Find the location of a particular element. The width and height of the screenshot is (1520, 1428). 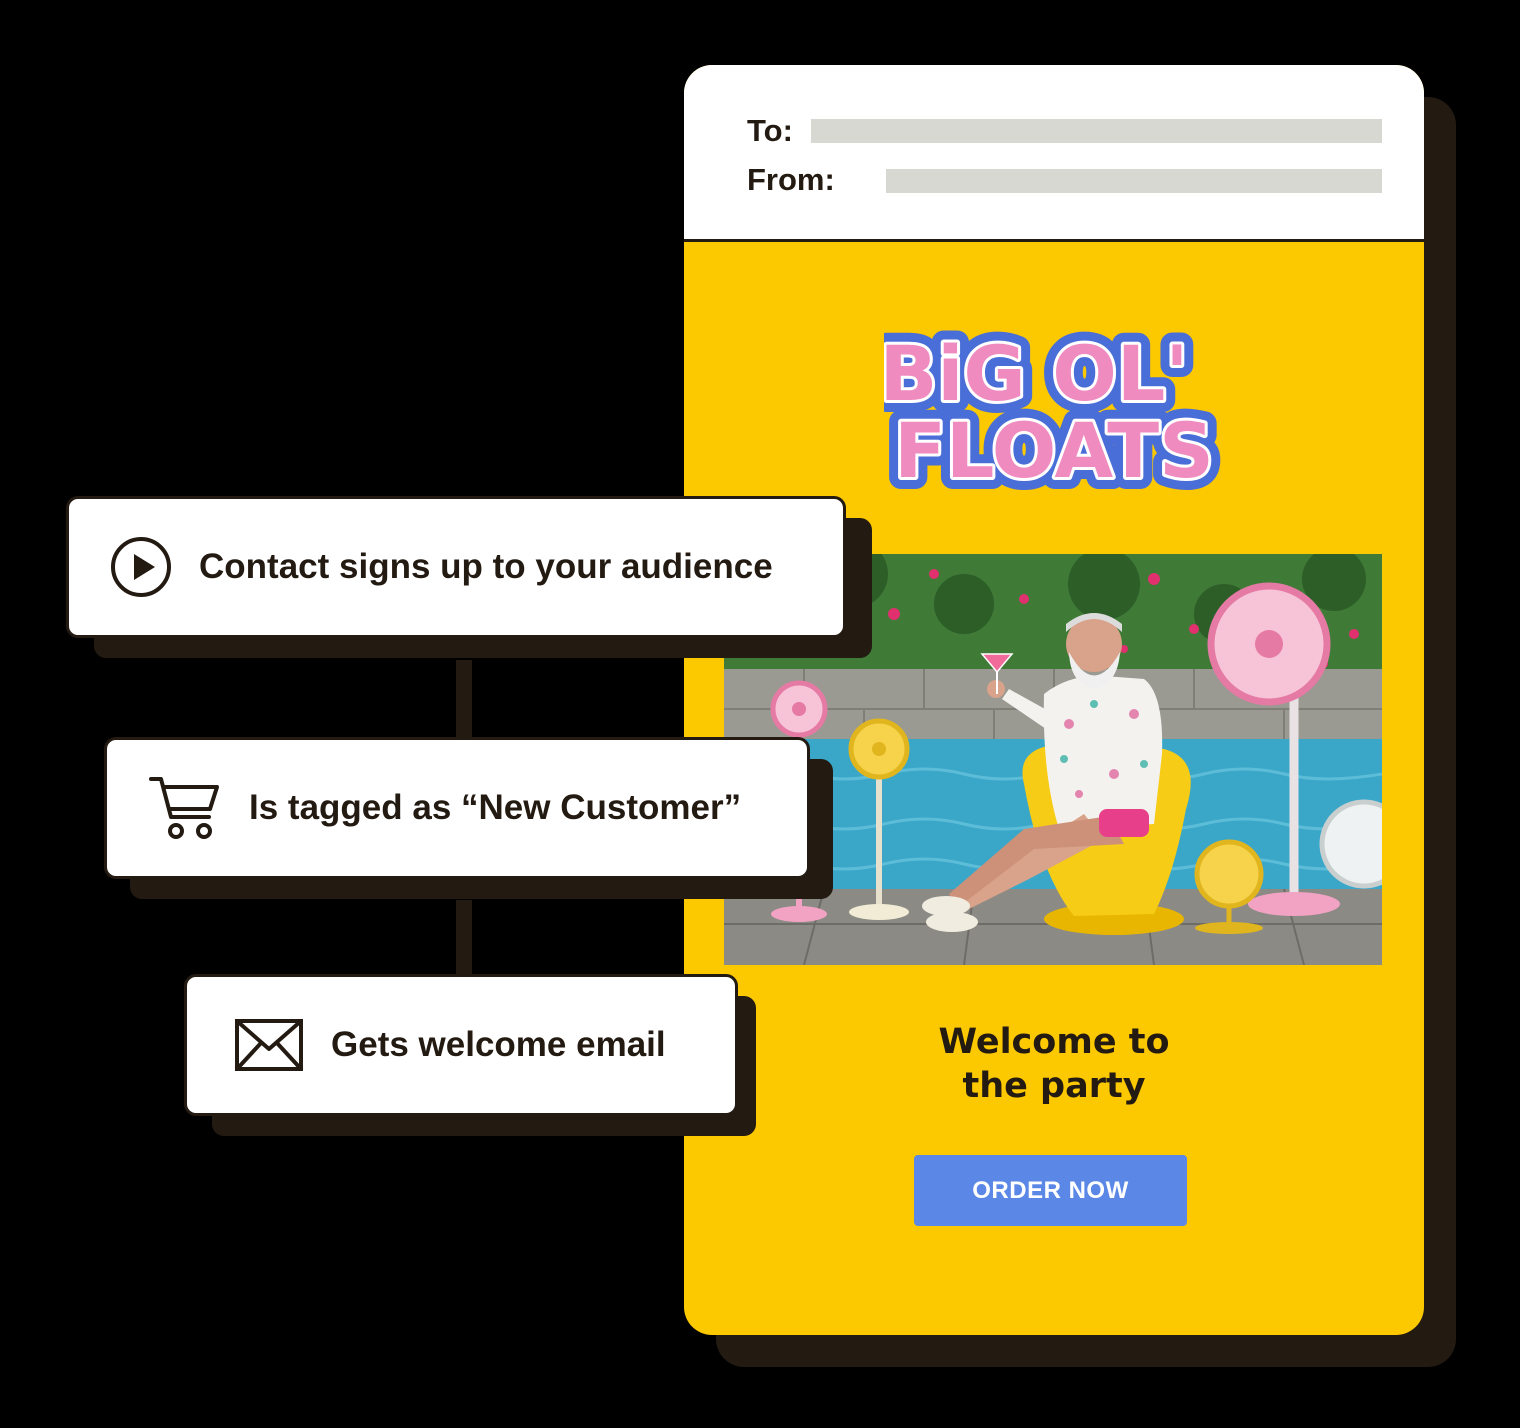

headline-line-1: Welcome to is located at coordinates (1054, 1042).